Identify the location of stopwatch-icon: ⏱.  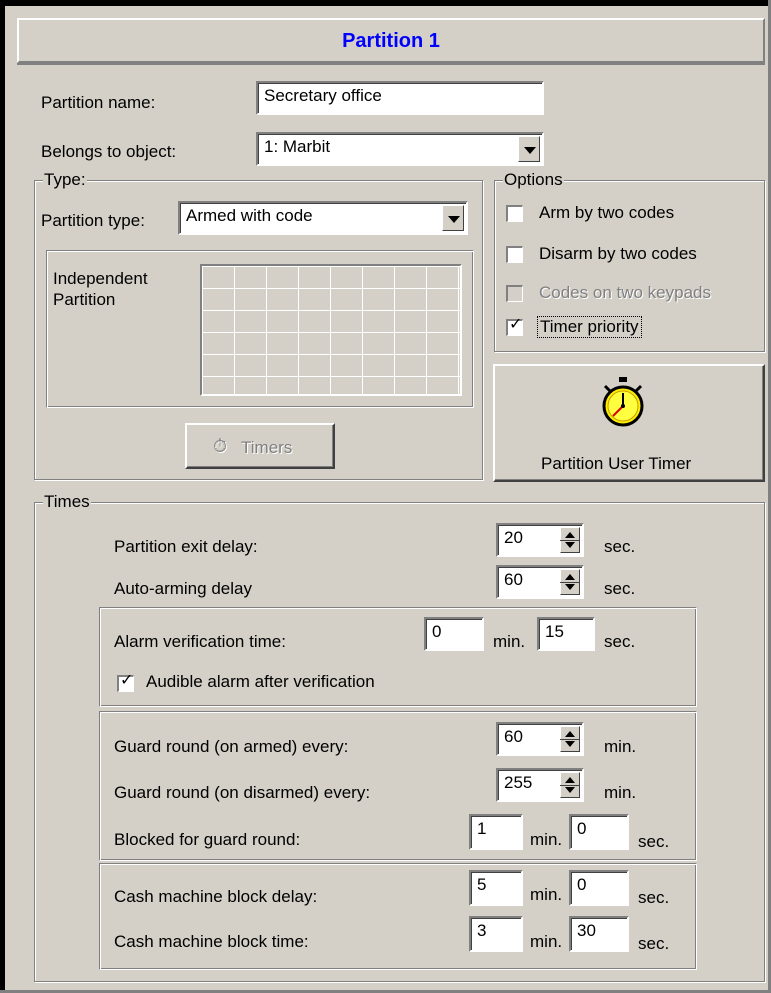
(220, 446).